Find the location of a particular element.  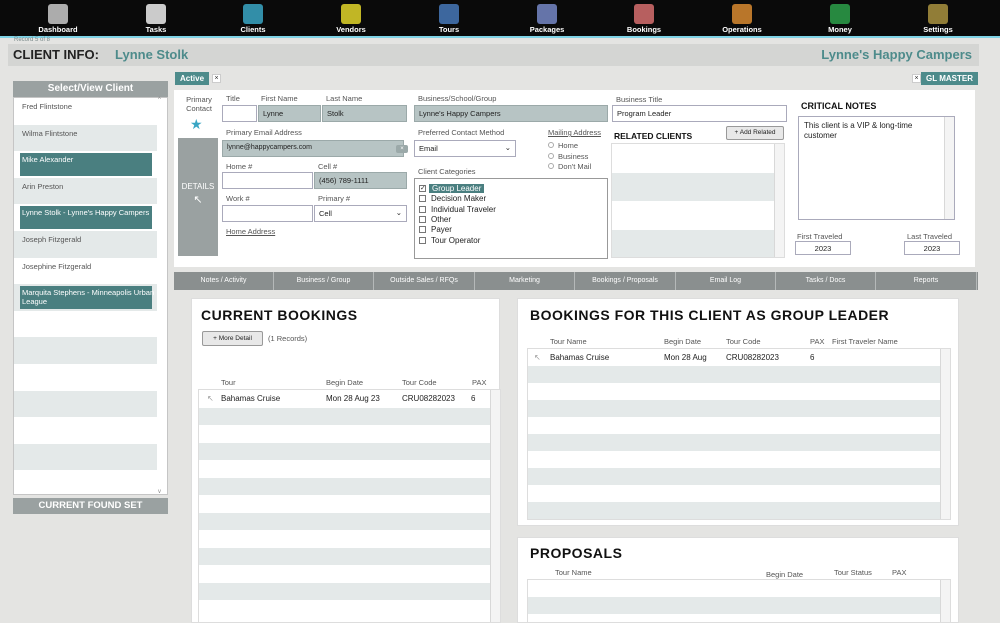

nav-settings: Settings is located at coordinates (938, 18).